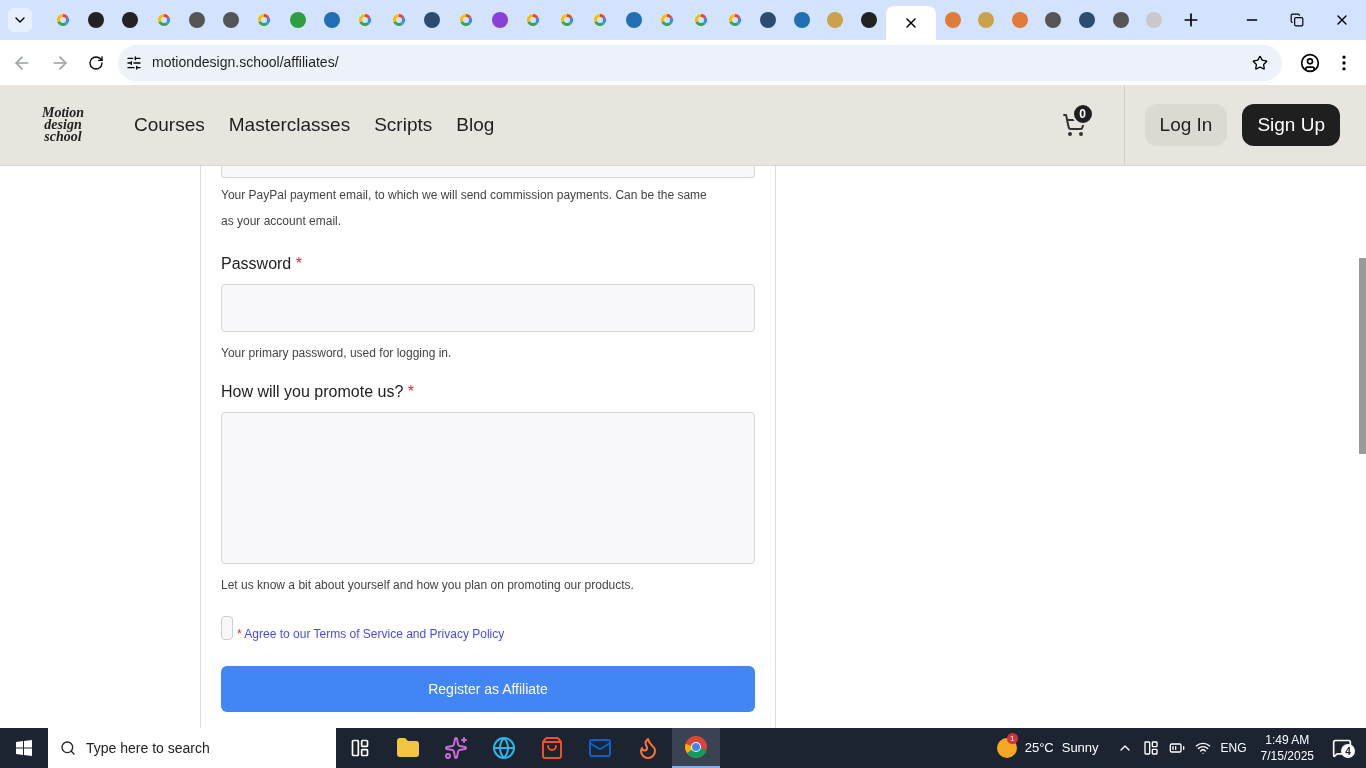 This screenshot has height=768, width=1366. I want to click on sun-icon, so click(1006, 748).